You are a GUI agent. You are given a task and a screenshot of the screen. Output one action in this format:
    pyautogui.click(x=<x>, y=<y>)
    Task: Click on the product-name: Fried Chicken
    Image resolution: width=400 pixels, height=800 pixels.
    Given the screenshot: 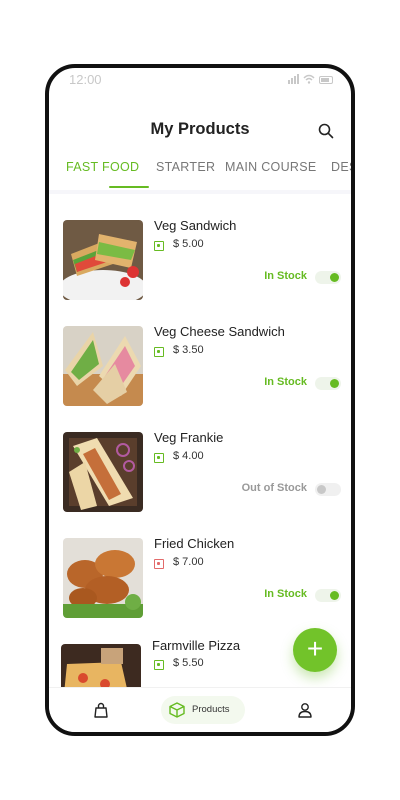 What is the action you would take?
    pyautogui.click(x=194, y=543)
    